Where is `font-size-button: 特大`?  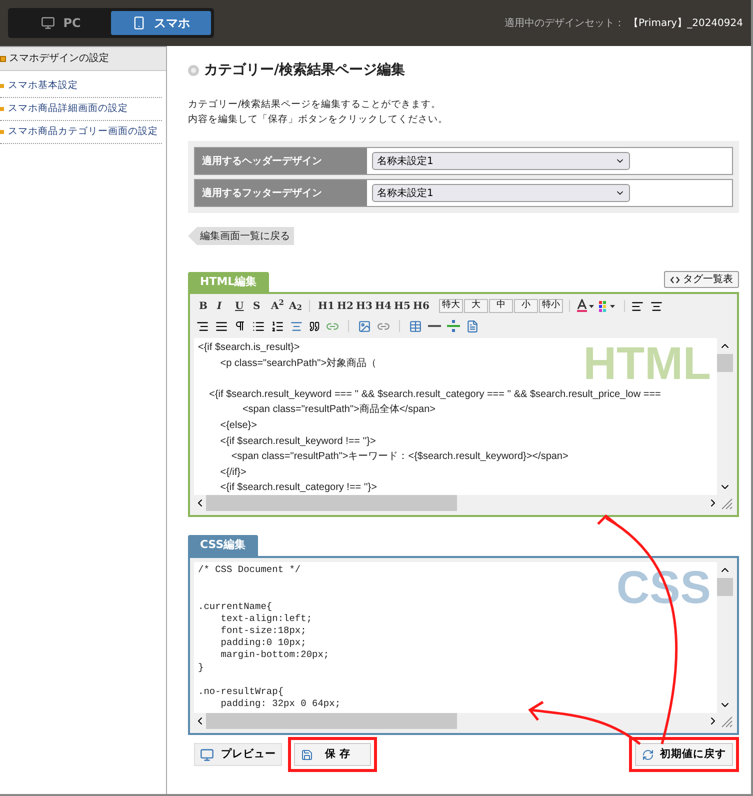 font-size-button: 特大 is located at coordinates (451, 306).